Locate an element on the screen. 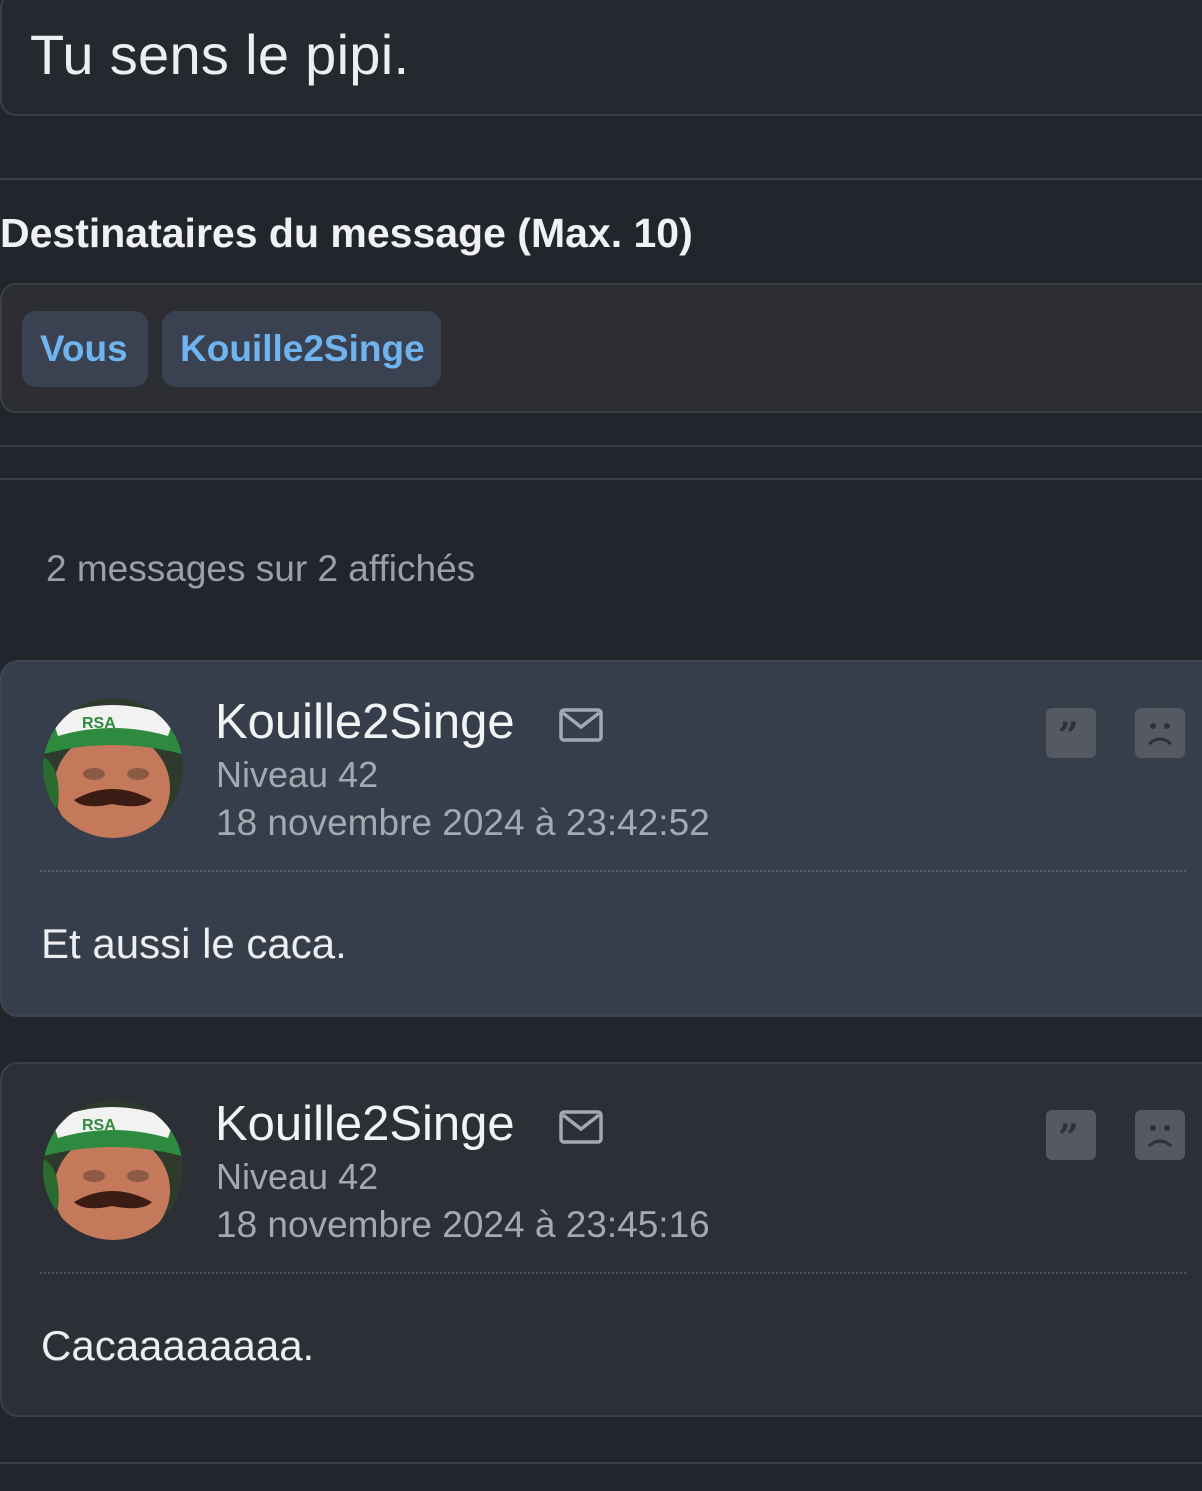 The height and width of the screenshot is (1491, 1202). subject-text: Tu sens le pipi. is located at coordinates (220, 54).